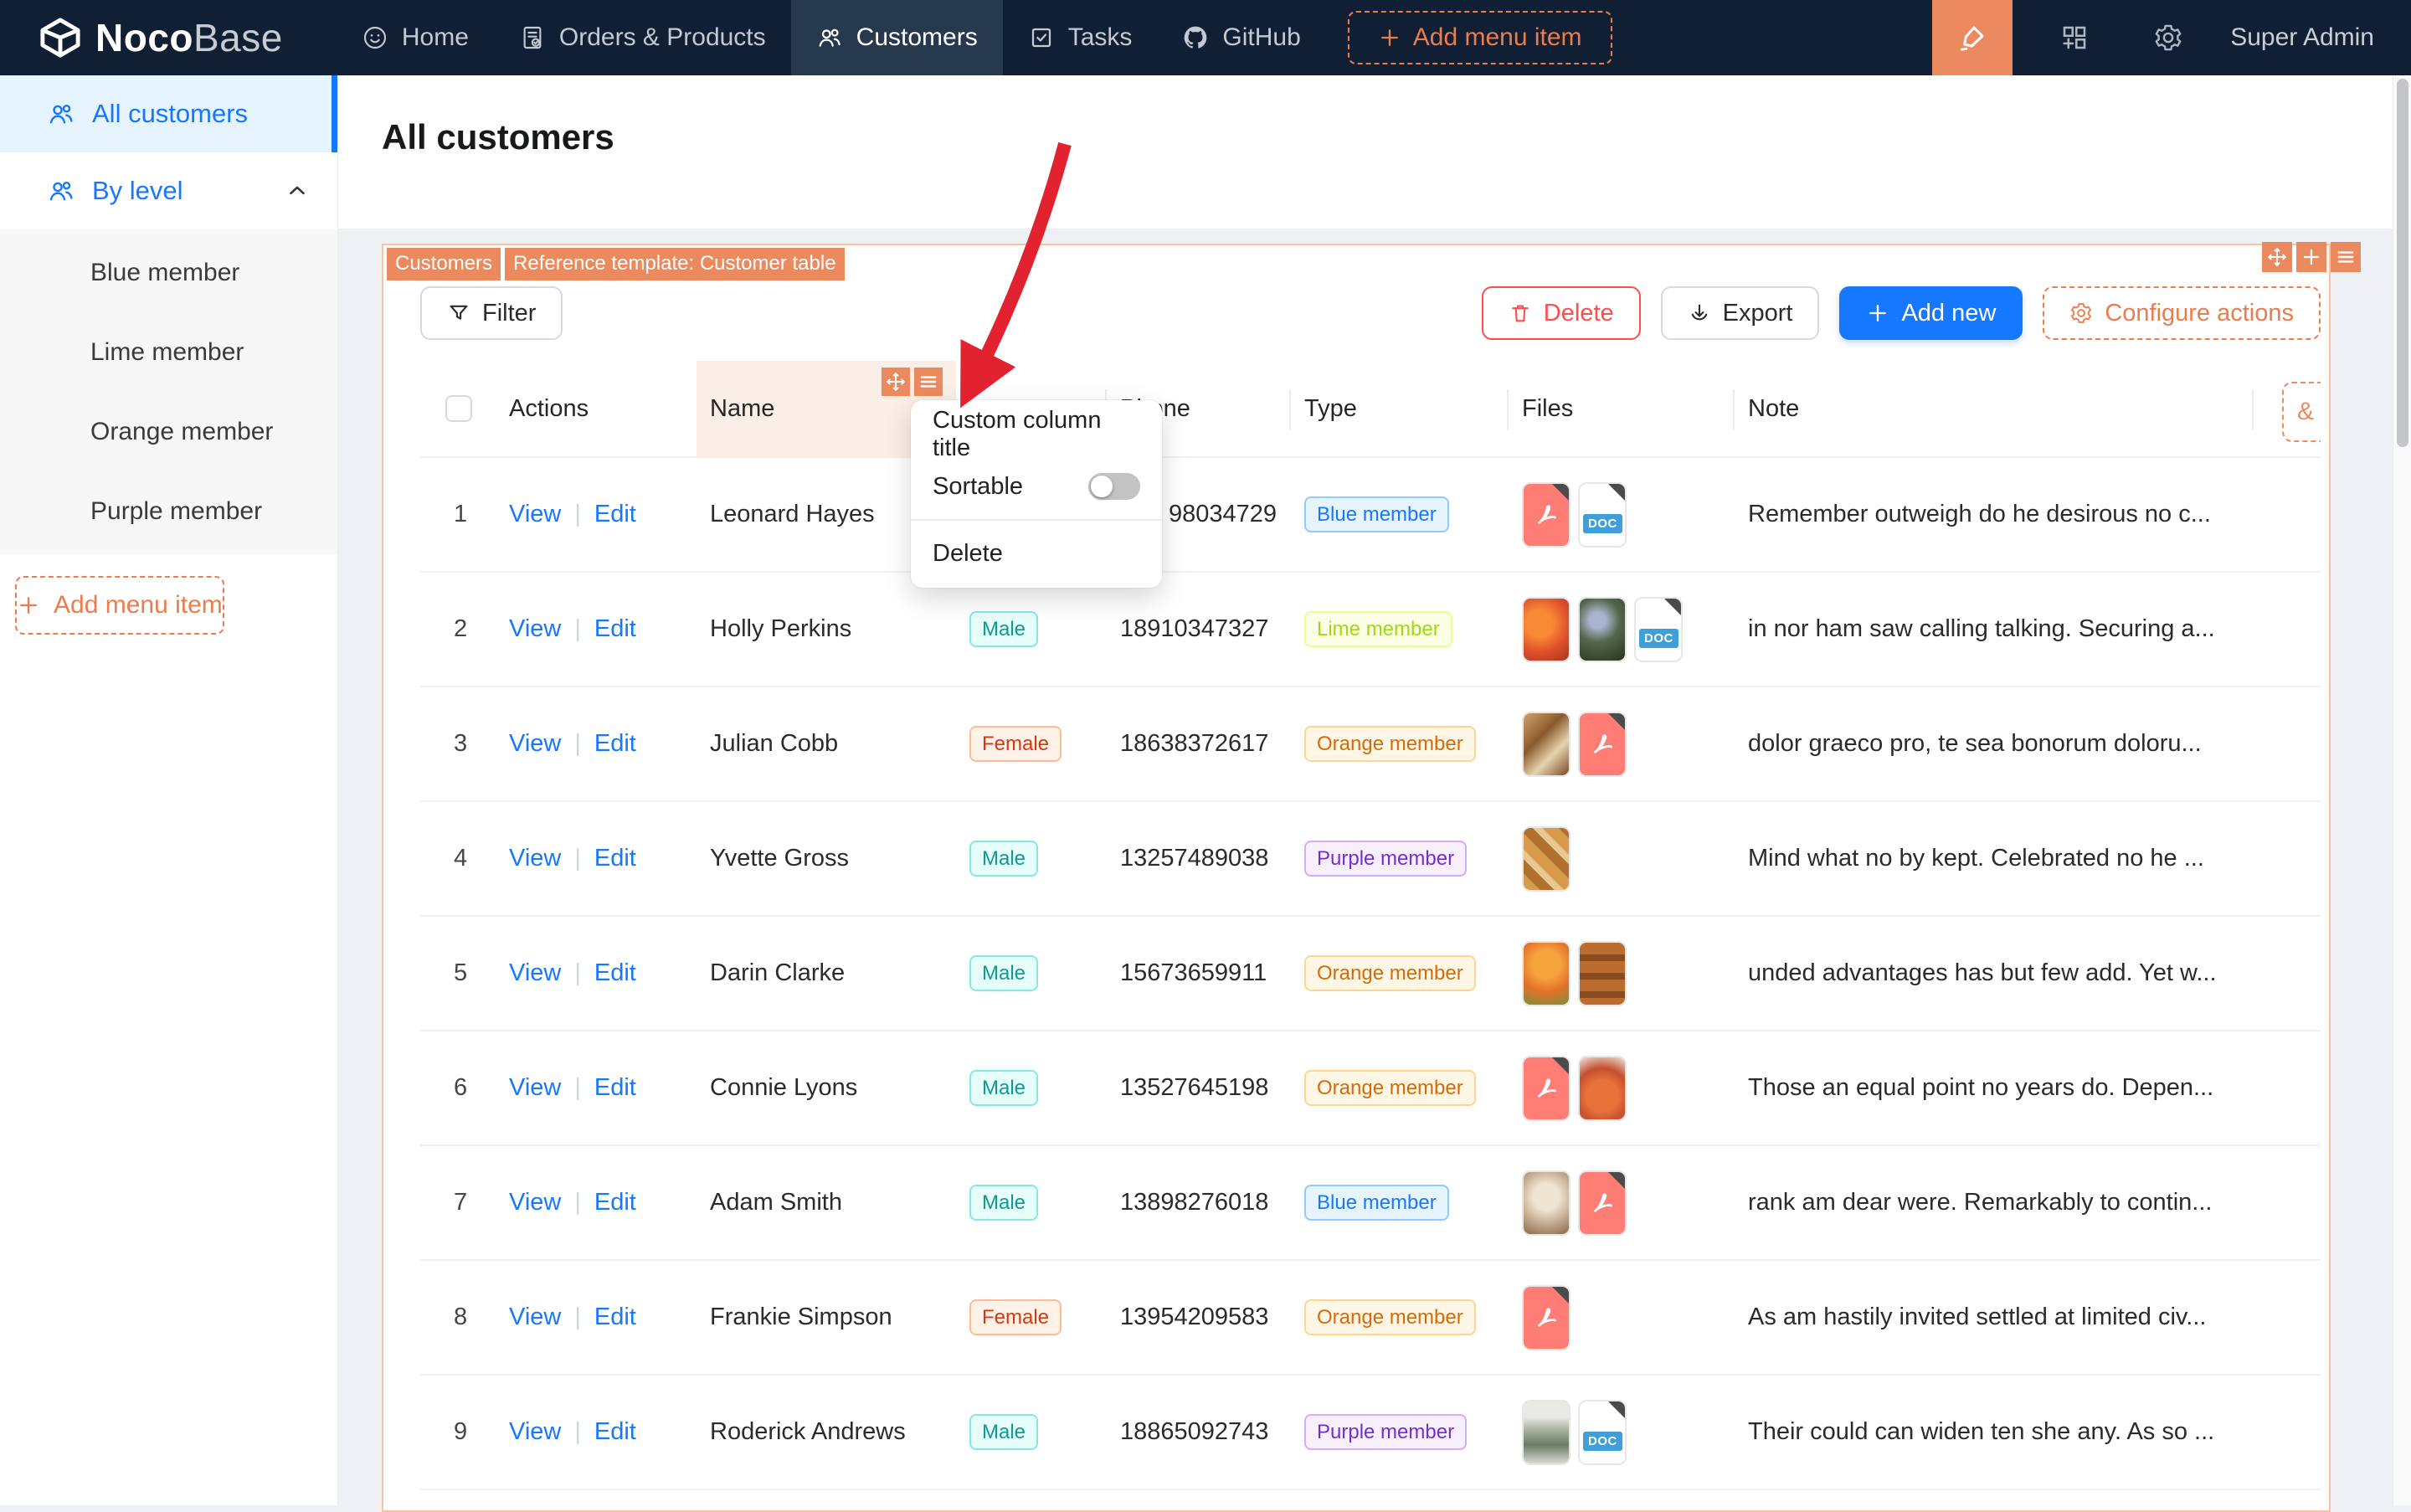 The image size is (2411, 1512). What do you see at coordinates (458, 408) in the screenshot?
I see `select-all-checkbox` at bounding box center [458, 408].